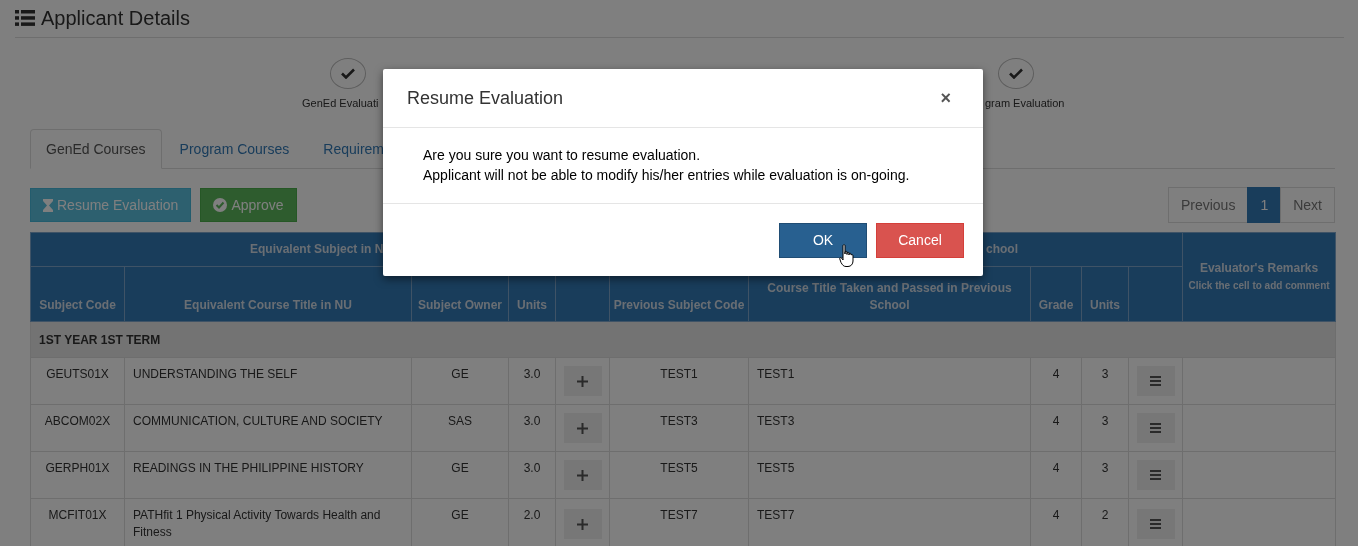  Describe the element at coordinates (920, 240) in the screenshot. I see `dialog-button: Cancel` at that location.